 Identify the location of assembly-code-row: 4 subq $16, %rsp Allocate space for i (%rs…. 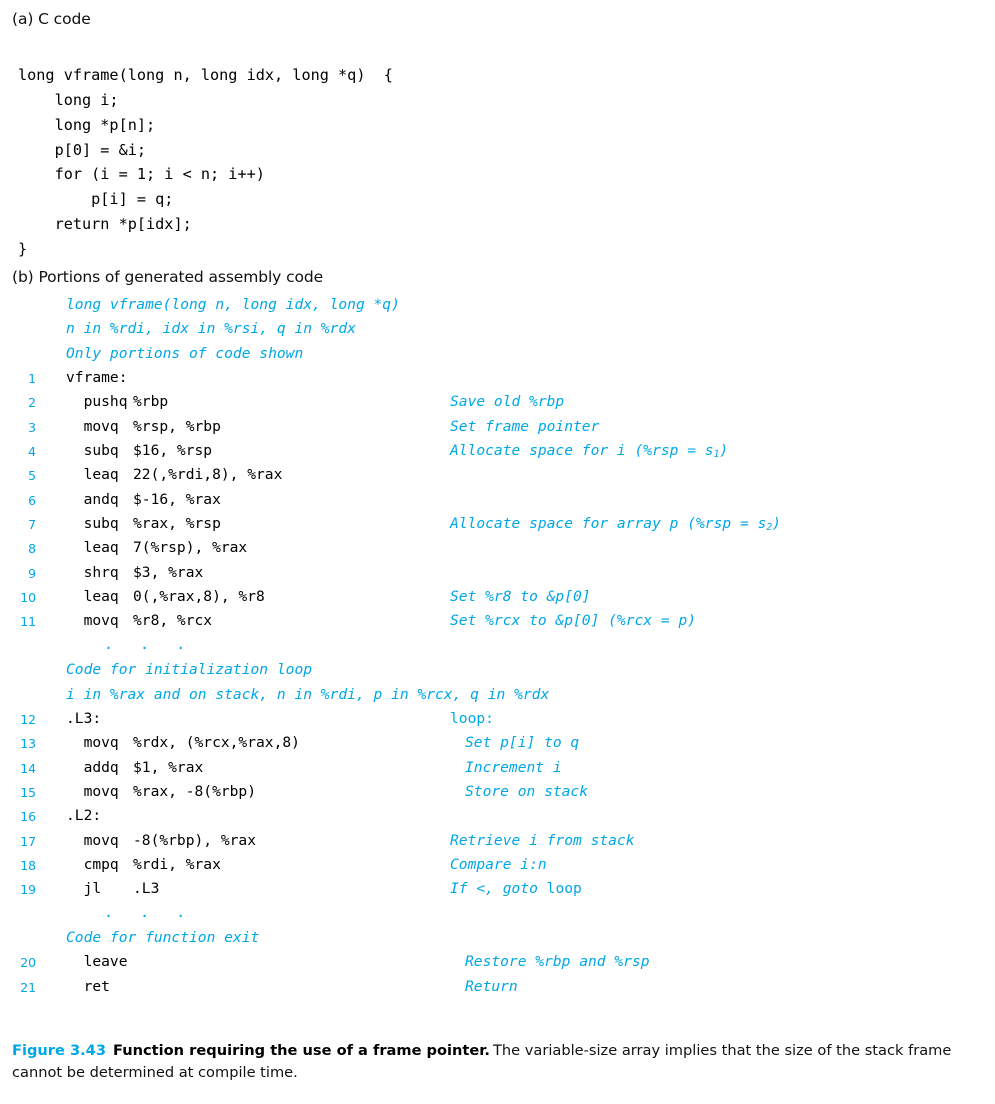
(497, 454).